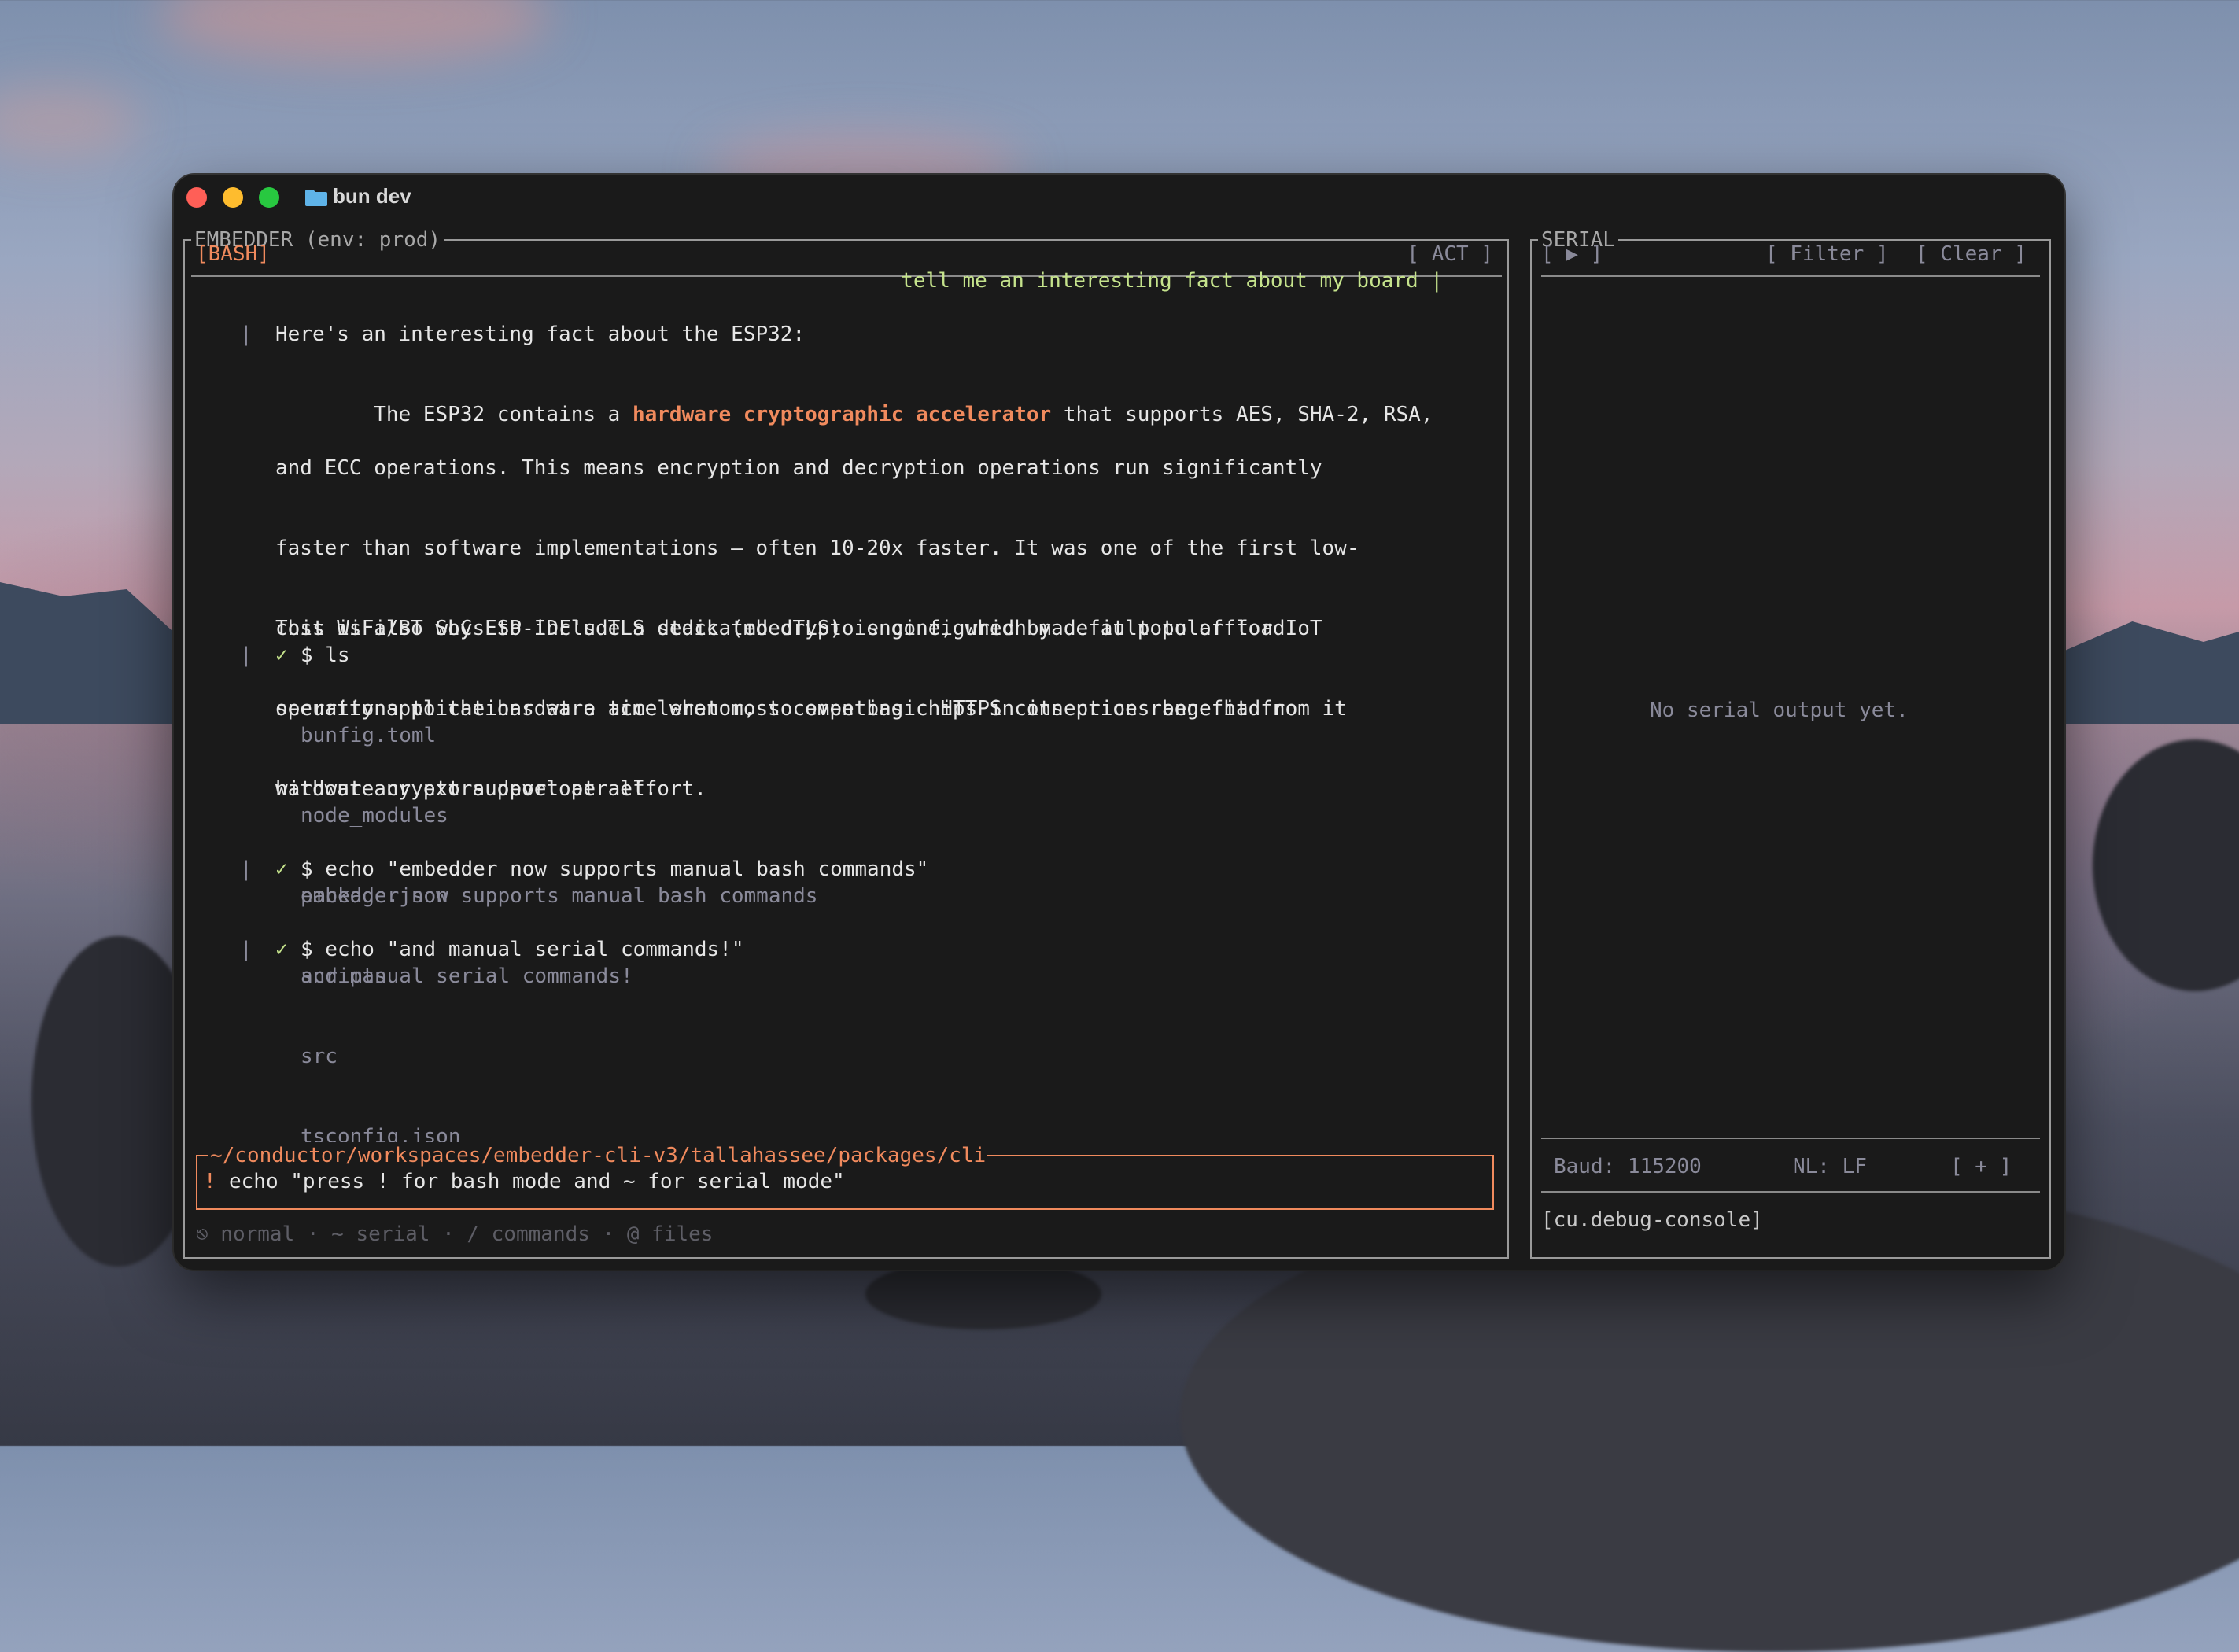  What do you see at coordinates (1971, 254) in the screenshot?
I see `clear-button: [ Clear ]` at bounding box center [1971, 254].